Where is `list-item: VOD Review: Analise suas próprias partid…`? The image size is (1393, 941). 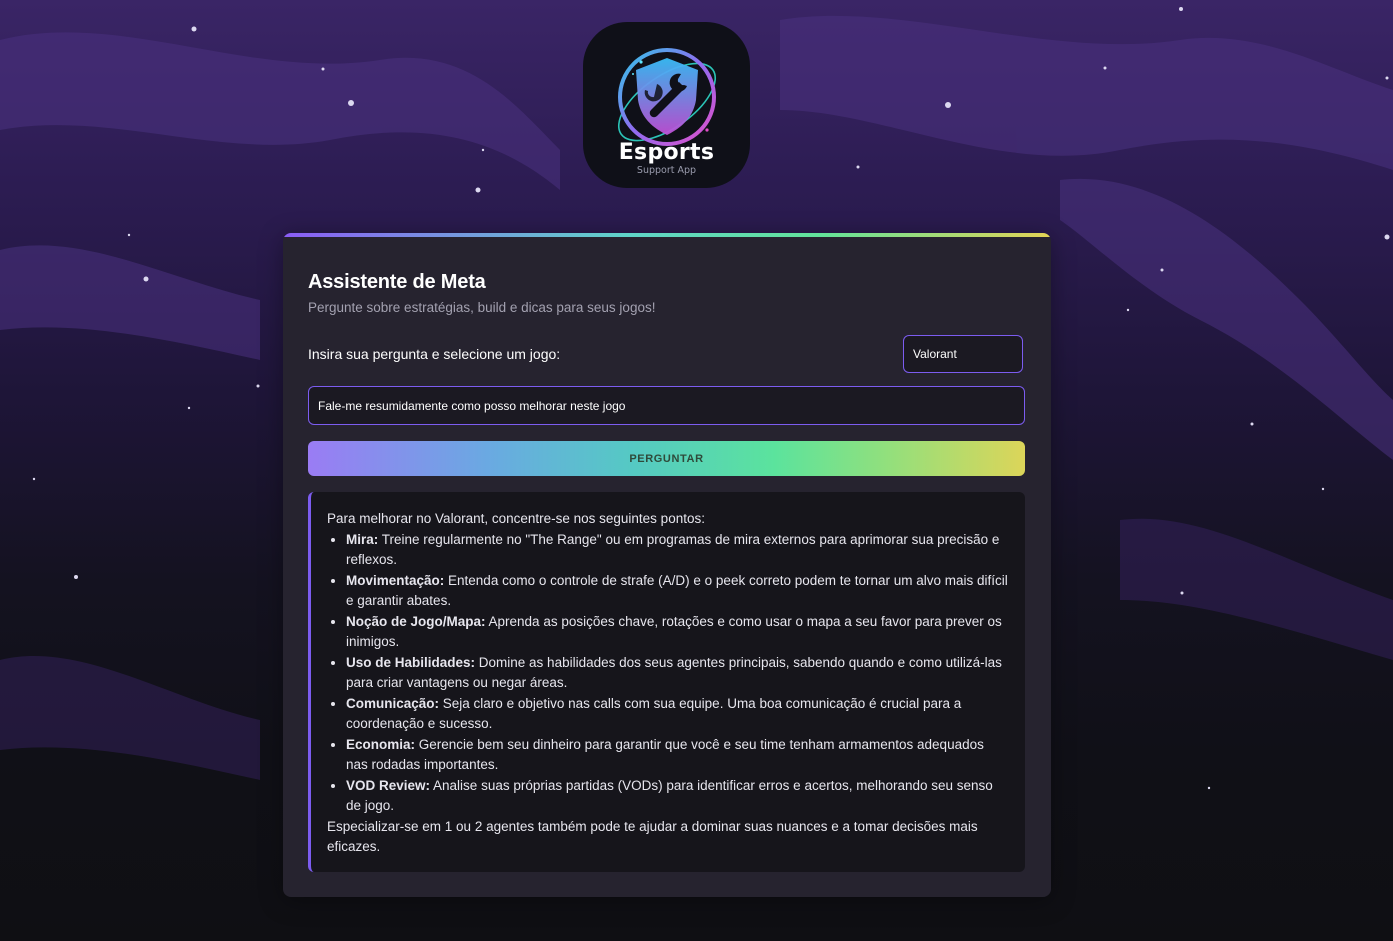
list-item: VOD Review: Analise suas próprias partid… is located at coordinates (677, 796).